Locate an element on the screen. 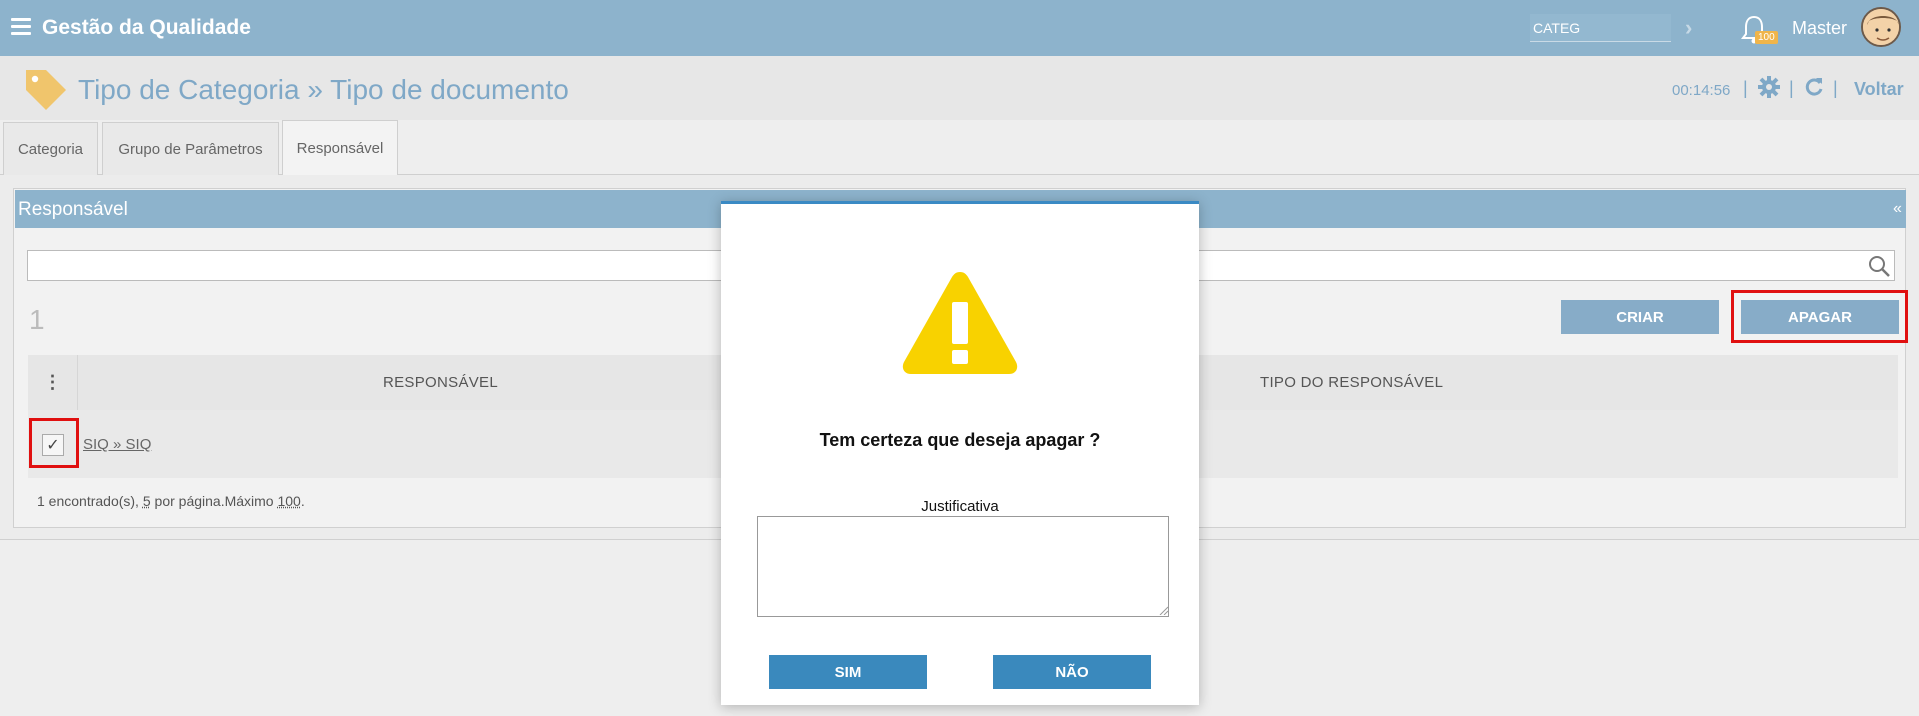 This screenshot has width=1919, height=716. hamburger-menu-icon is located at coordinates (21, 27).